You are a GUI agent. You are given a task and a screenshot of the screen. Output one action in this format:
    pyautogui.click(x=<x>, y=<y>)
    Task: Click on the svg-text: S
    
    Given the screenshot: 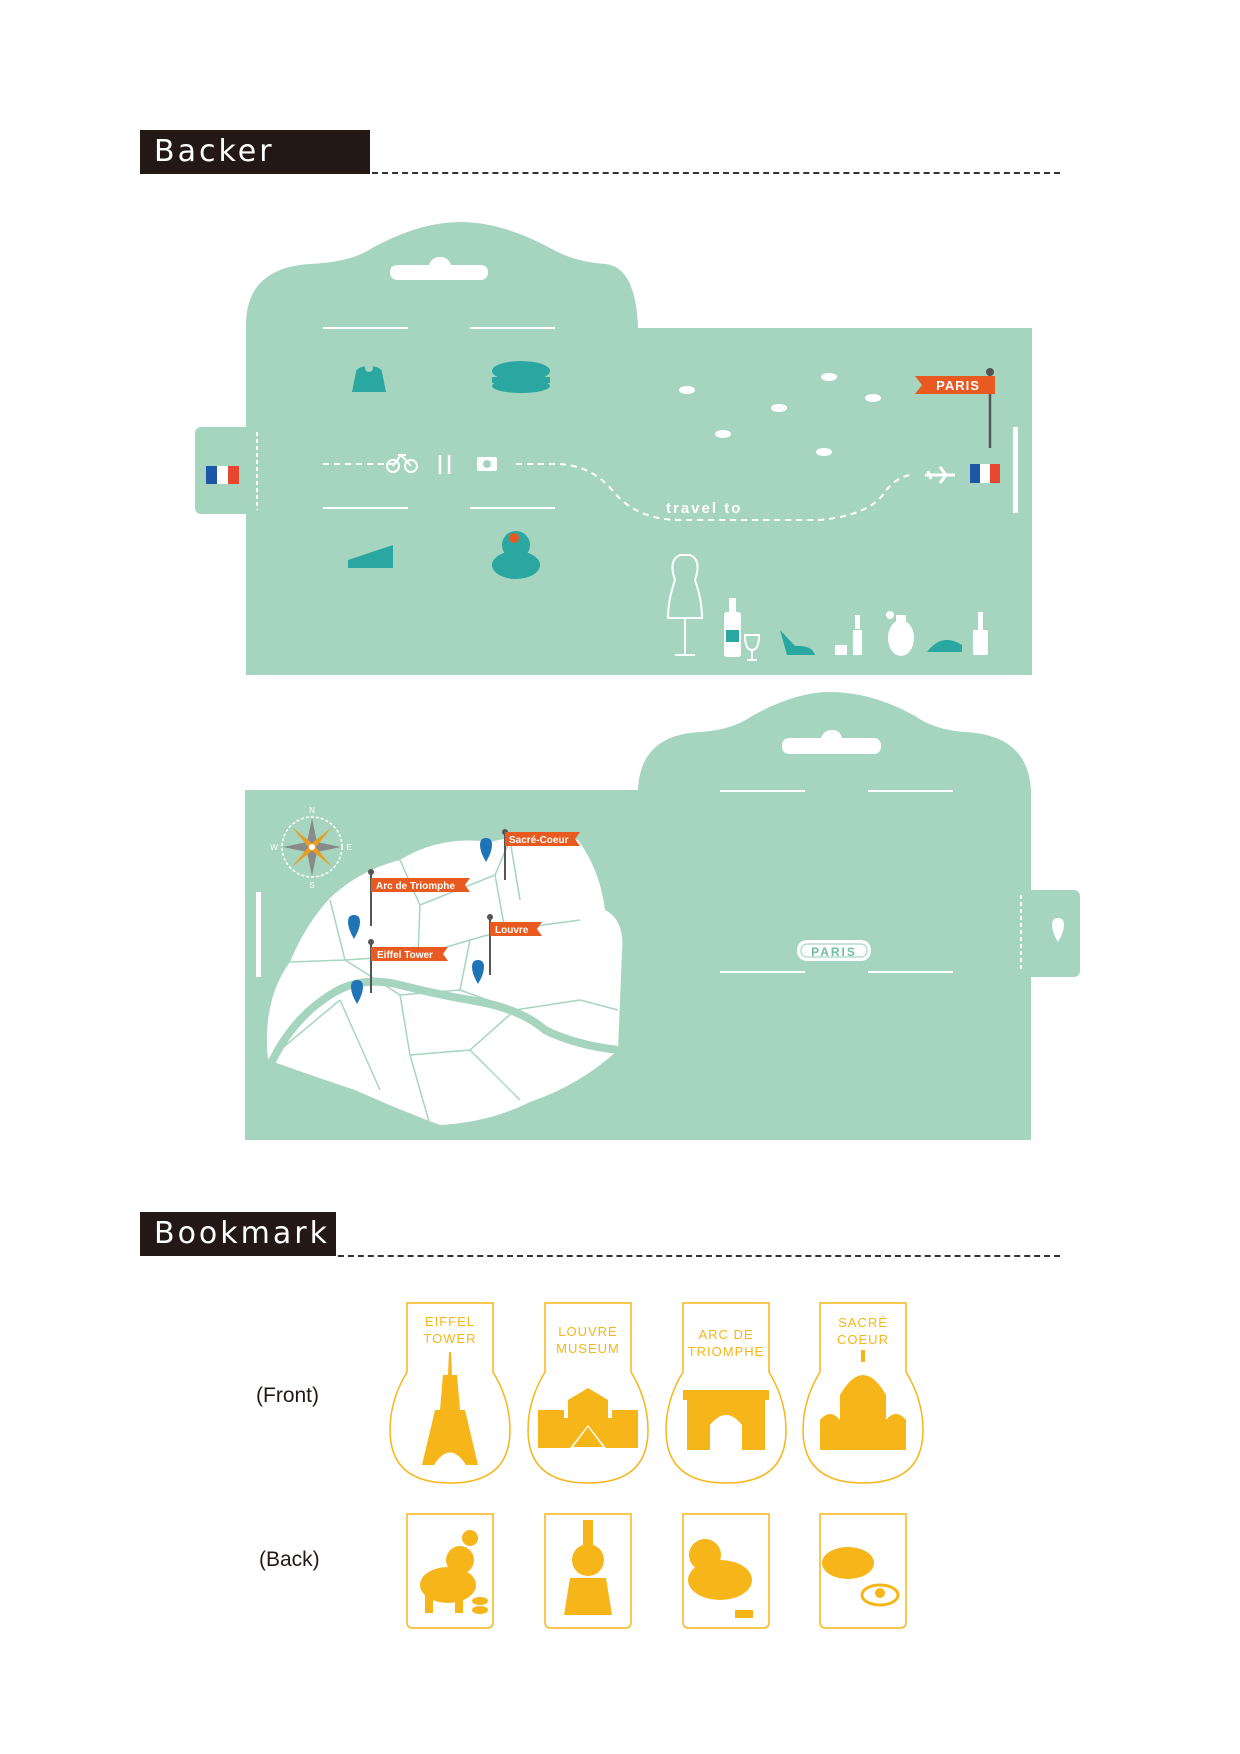 What is the action you would take?
    pyautogui.click(x=311, y=885)
    